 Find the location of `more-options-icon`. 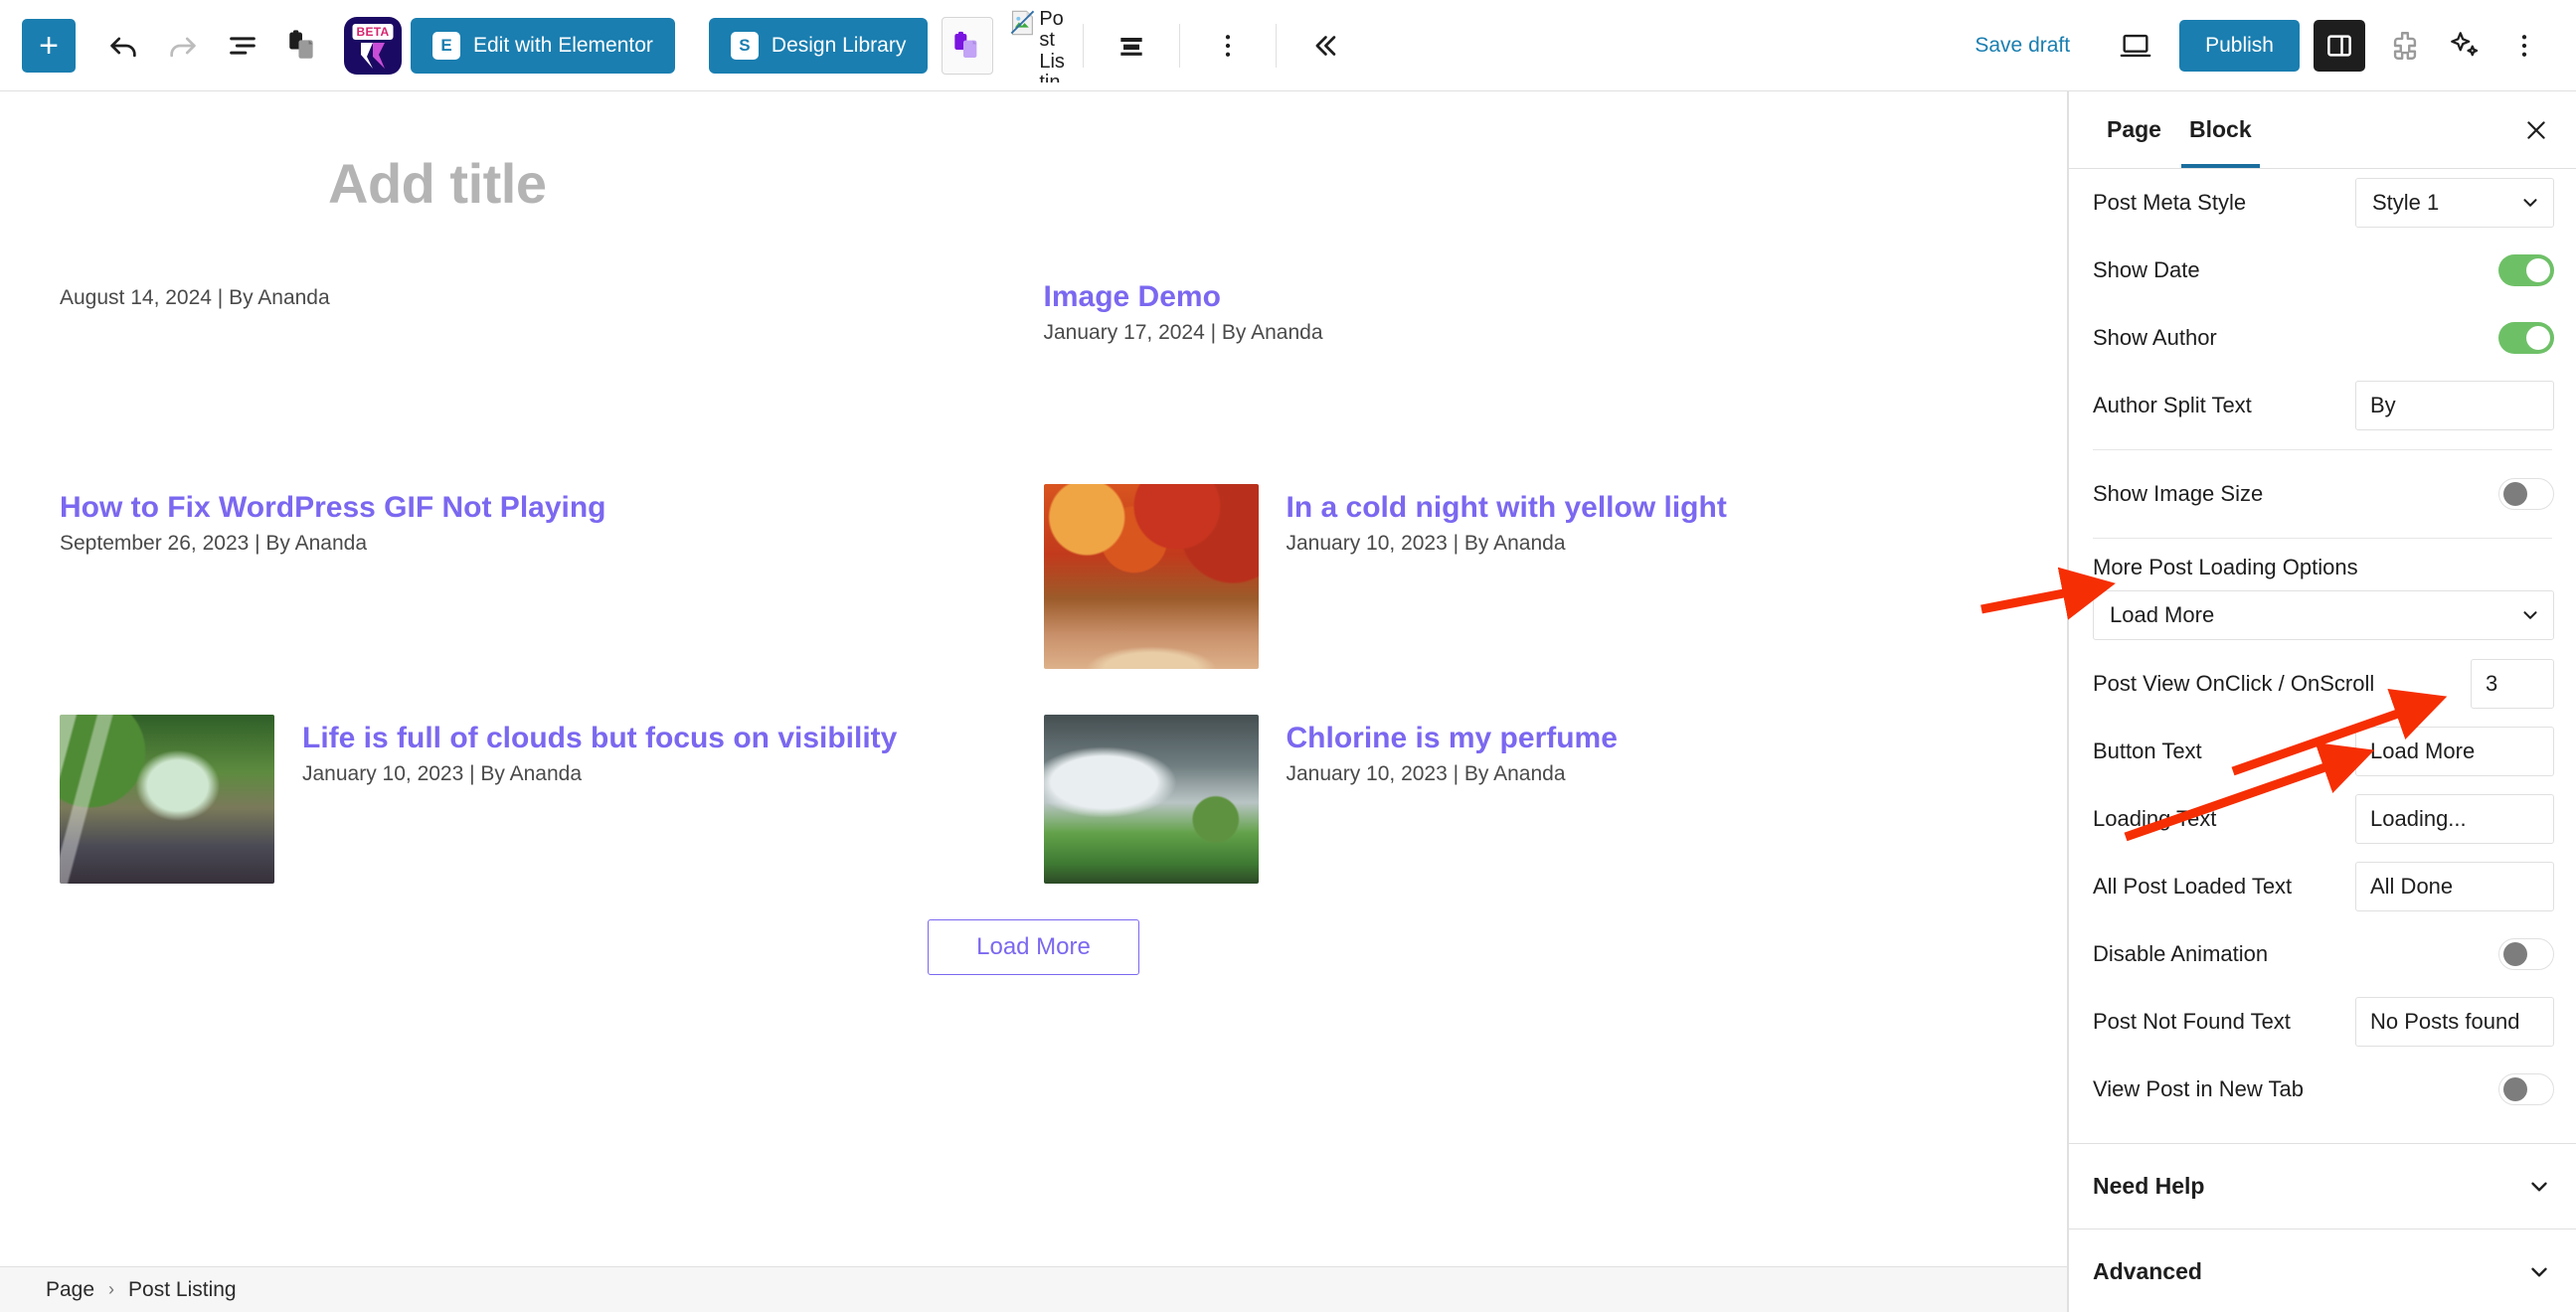

more-options-icon is located at coordinates (2524, 46).